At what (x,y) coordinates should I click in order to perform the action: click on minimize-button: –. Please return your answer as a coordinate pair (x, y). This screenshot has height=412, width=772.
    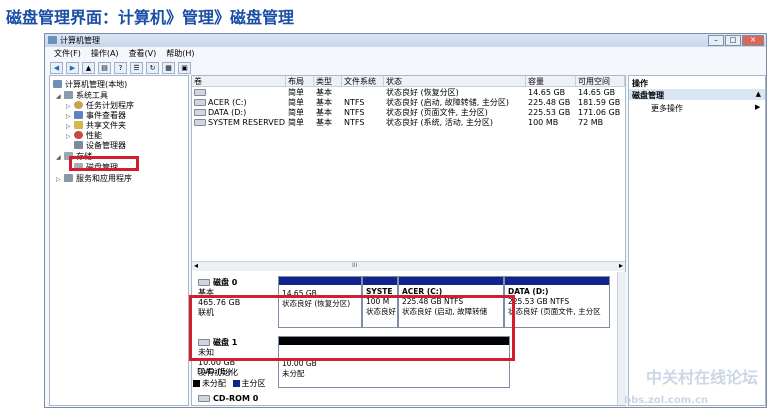
    Looking at the image, I should click on (716, 40).